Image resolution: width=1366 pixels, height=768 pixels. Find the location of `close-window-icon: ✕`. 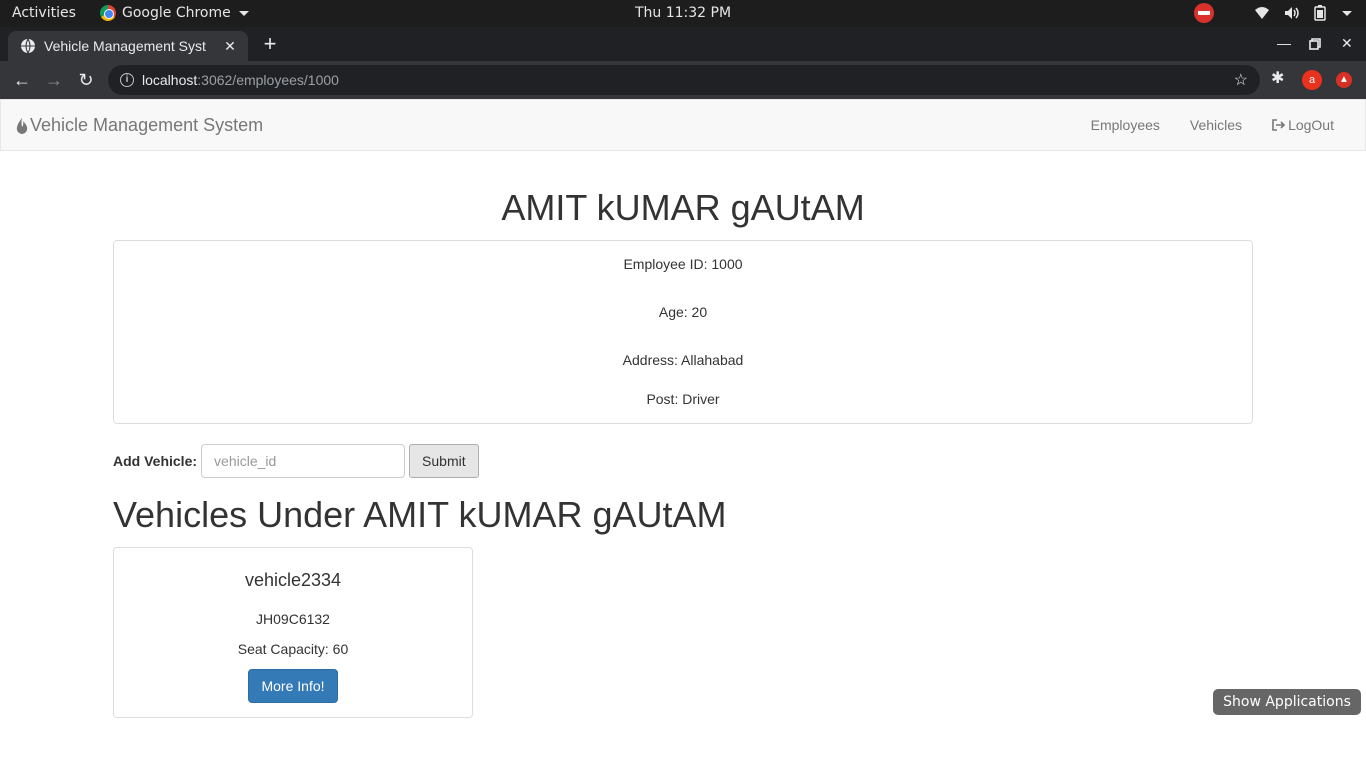

close-window-icon: ✕ is located at coordinates (1347, 43).